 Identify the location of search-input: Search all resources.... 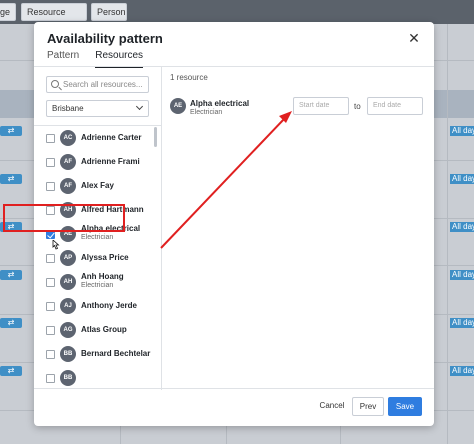
(97, 84).